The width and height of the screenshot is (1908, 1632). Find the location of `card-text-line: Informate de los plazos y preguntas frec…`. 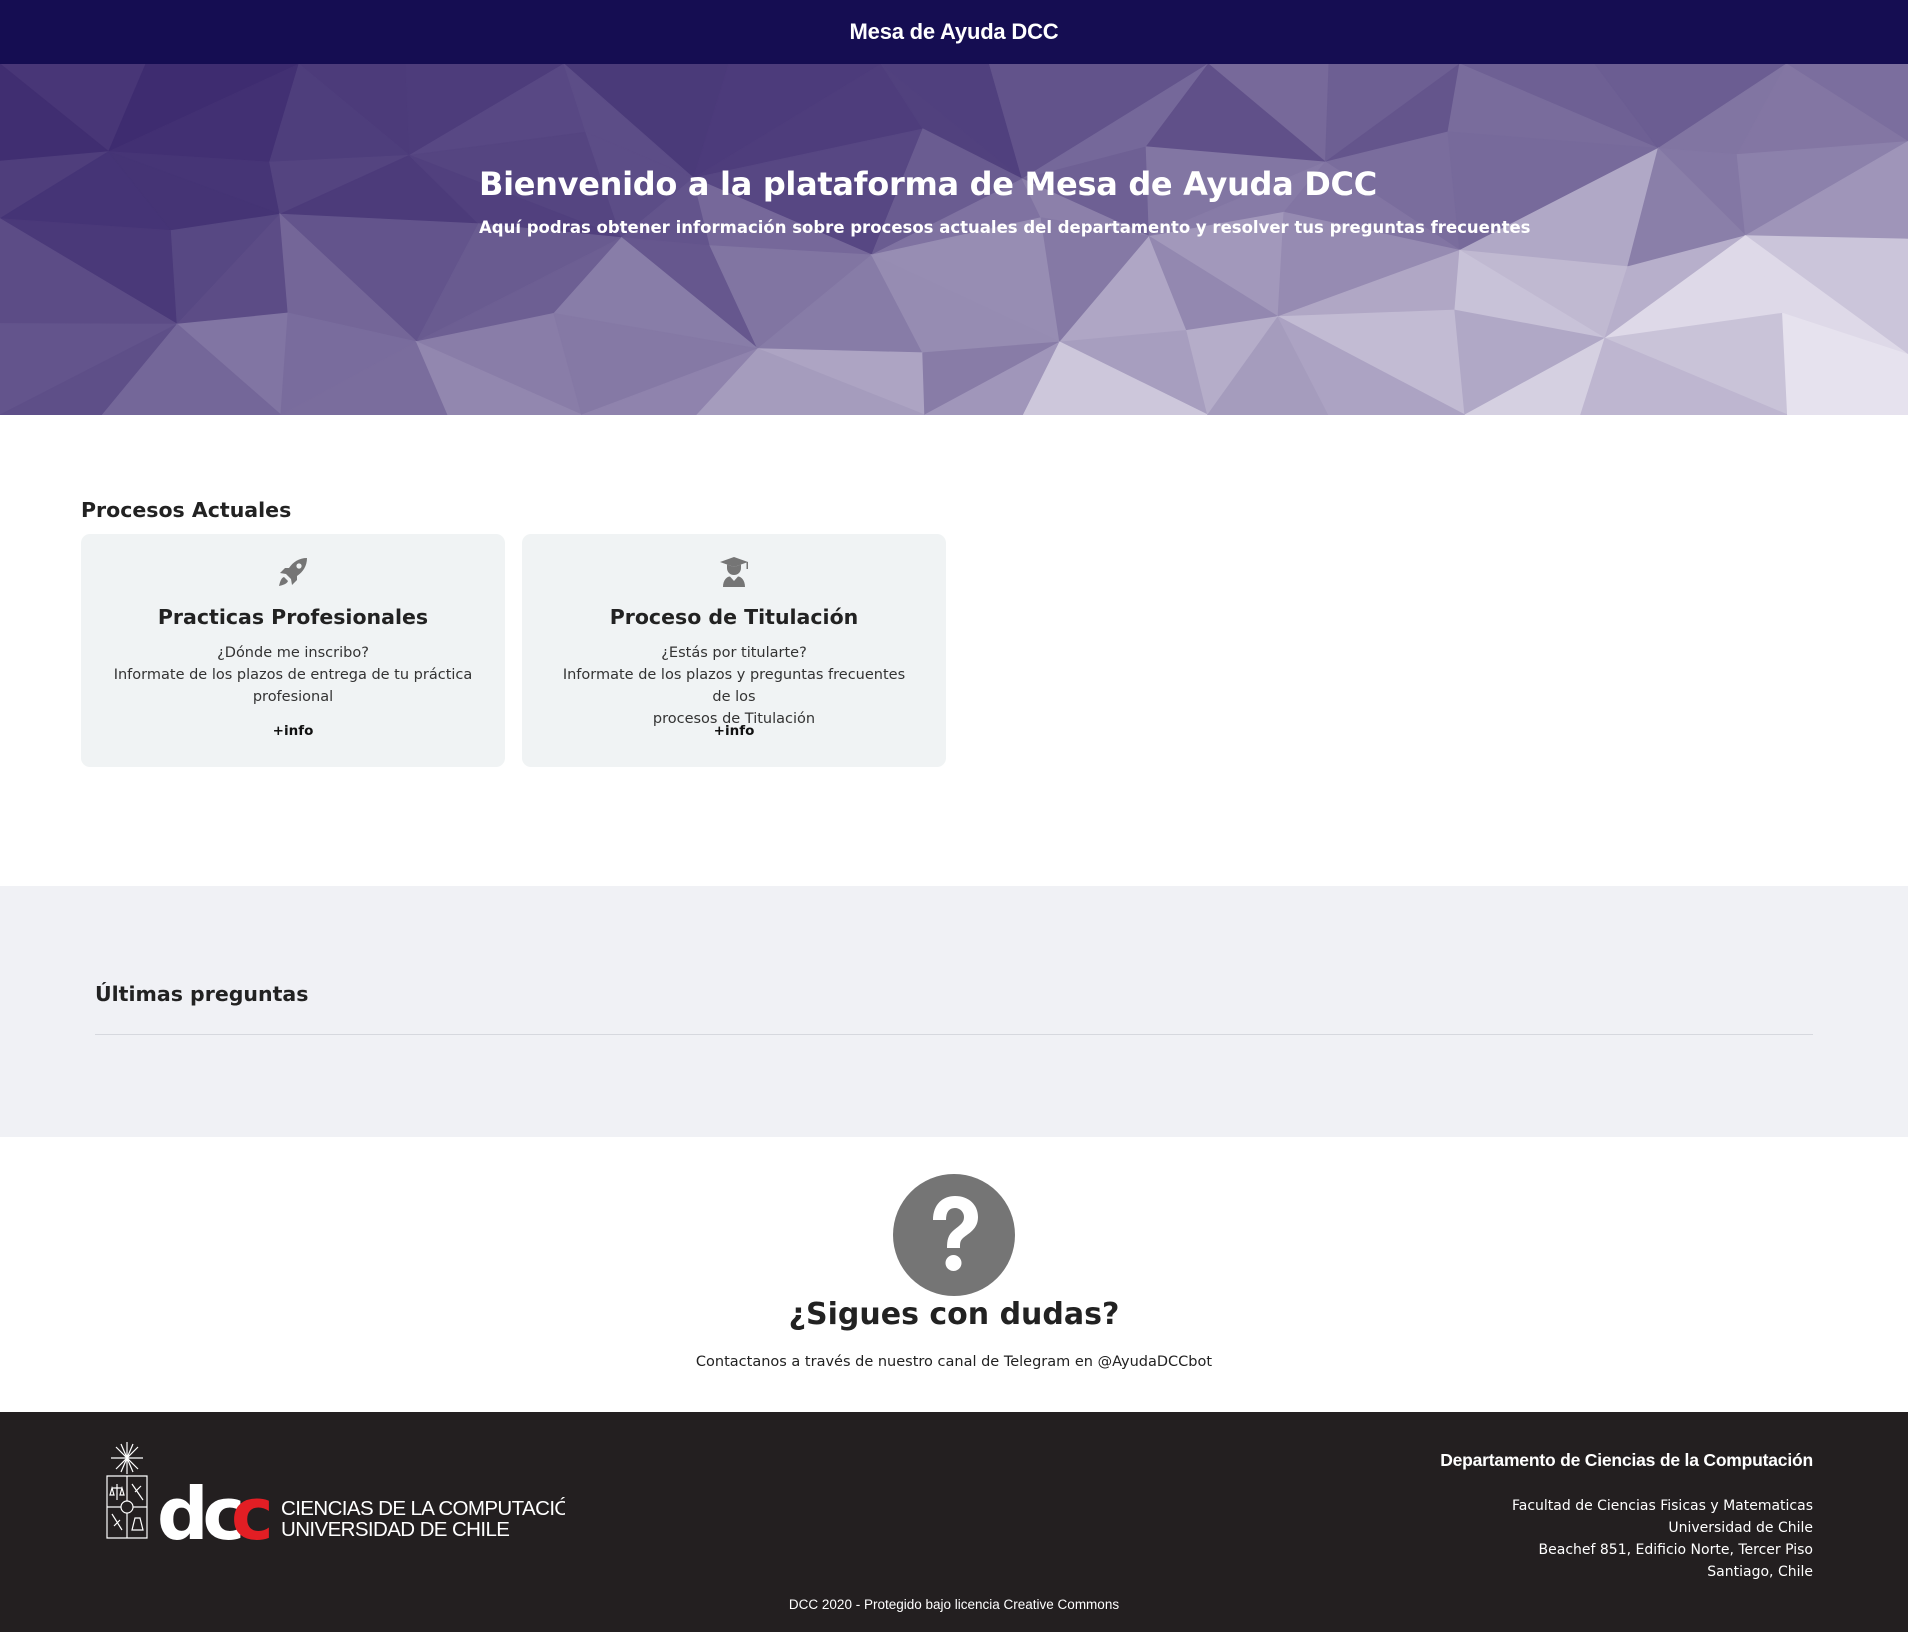

card-text-line: Informate de los plazos y preguntas frec… is located at coordinates (734, 686).